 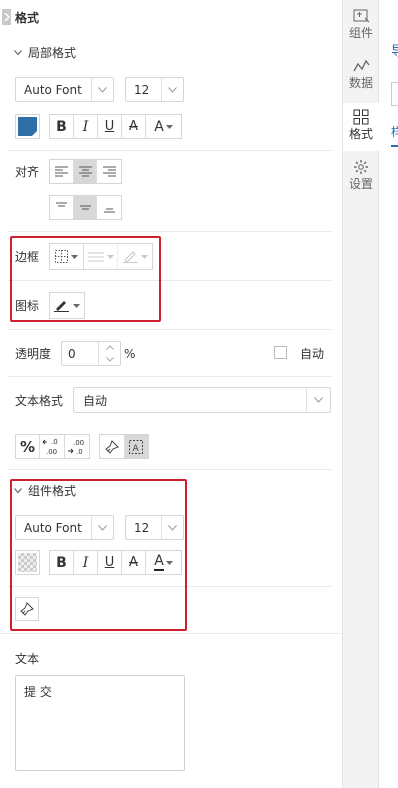 I want to click on text-frame-icon: A, so click(x=136, y=446).